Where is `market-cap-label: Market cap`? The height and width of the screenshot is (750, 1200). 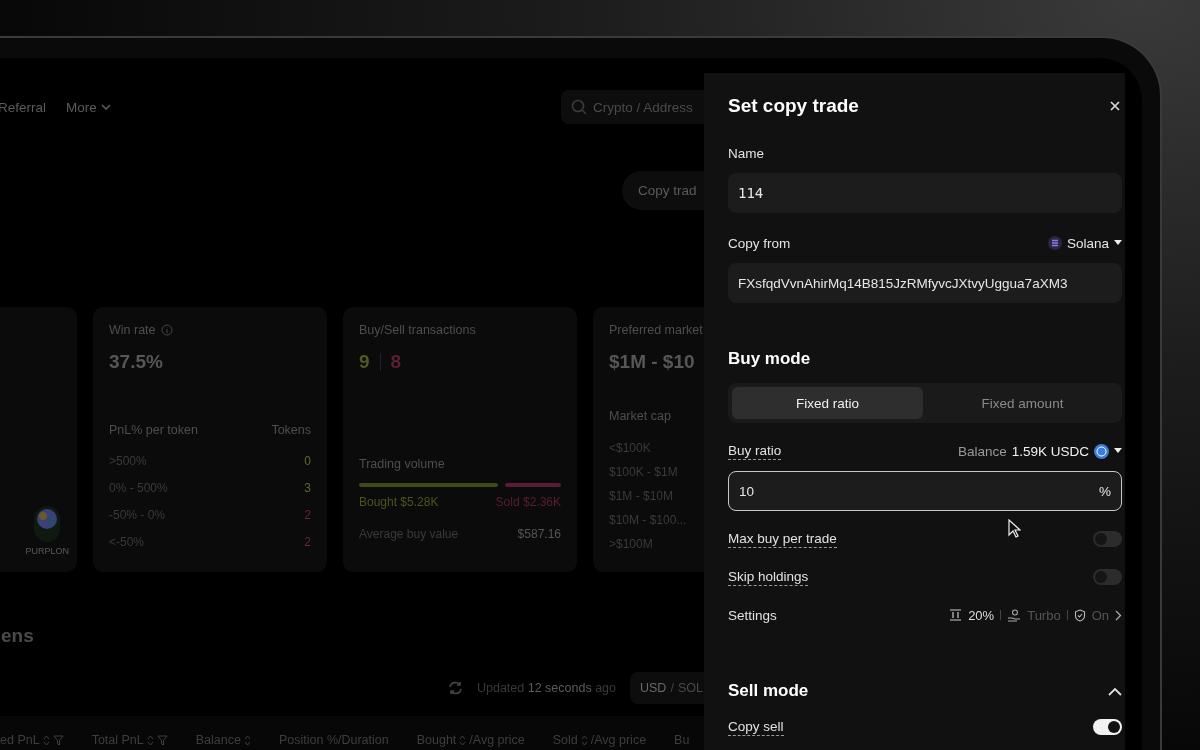
market-cap-label: Market cap is located at coordinates (640, 416).